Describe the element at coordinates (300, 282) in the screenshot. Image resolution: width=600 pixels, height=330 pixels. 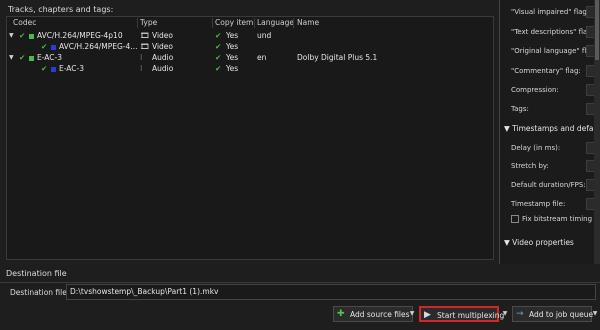
I see `section-divider` at that location.